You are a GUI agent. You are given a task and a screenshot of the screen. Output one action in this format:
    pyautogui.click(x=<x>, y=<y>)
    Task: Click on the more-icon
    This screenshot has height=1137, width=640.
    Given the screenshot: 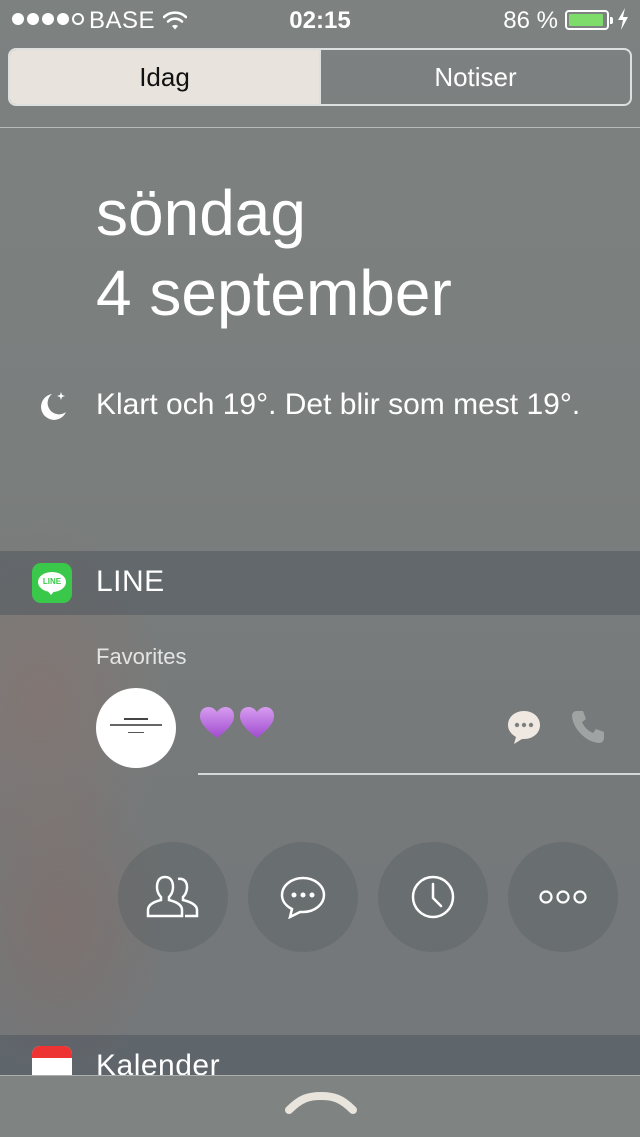 What is the action you would take?
    pyautogui.click(x=563, y=897)
    